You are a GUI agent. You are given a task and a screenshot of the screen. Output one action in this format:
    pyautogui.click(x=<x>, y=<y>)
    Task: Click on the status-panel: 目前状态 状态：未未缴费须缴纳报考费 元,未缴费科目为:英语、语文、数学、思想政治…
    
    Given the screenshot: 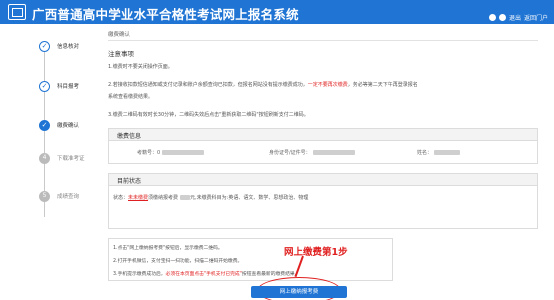 What is the action you would take?
    pyautogui.click(x=323, y=201)
    